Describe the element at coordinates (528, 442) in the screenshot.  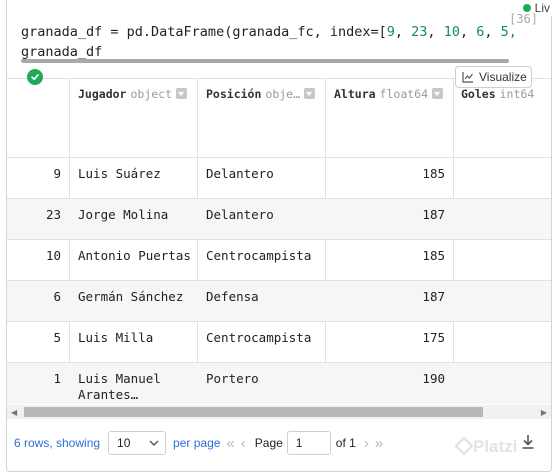
I see `download-icon` at that location.